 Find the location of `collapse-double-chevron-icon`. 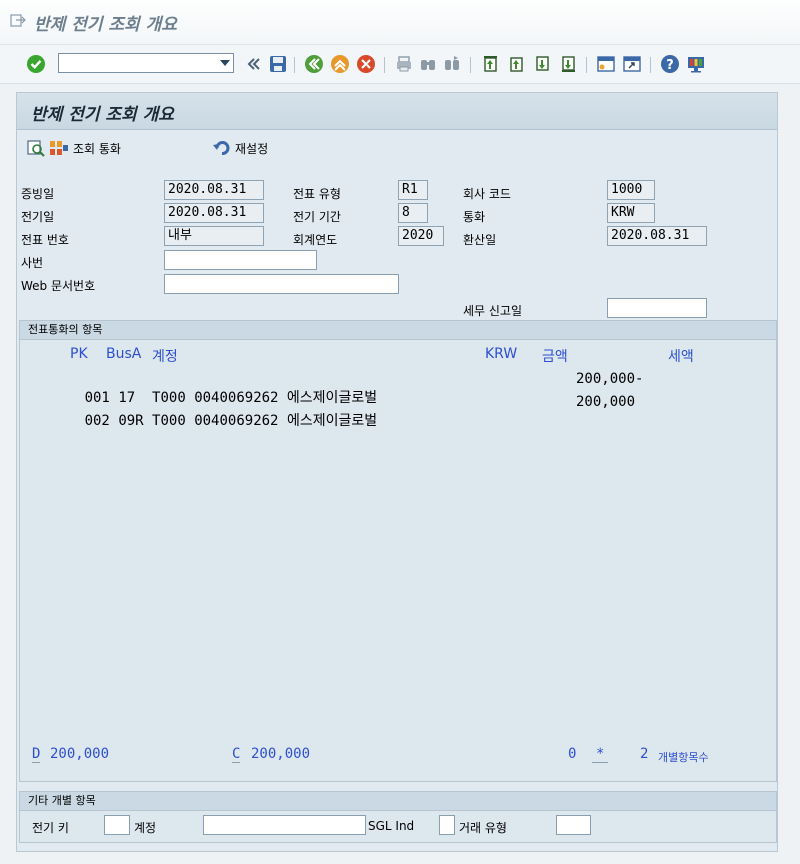

collapse-double-chevron-icon is located at coordinates (254, 64).